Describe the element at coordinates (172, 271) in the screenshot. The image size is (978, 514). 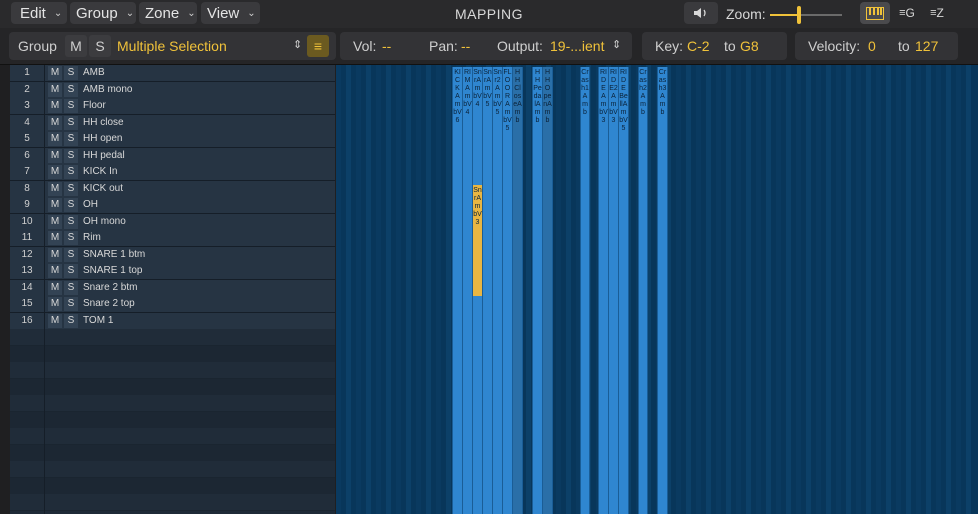
I see `group-row: 13 M S SNARE 1 top` at that location.